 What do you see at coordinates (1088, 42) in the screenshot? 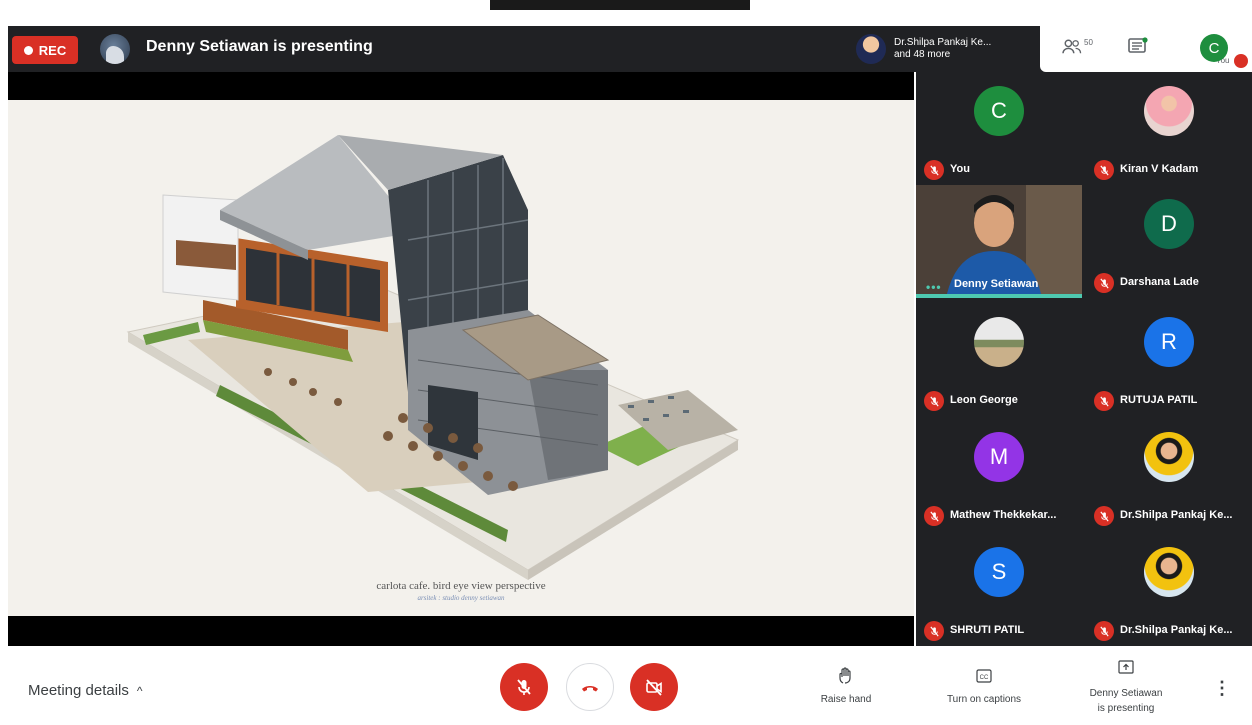
I see `people-count: 50` at bounding box center [1088, 42].